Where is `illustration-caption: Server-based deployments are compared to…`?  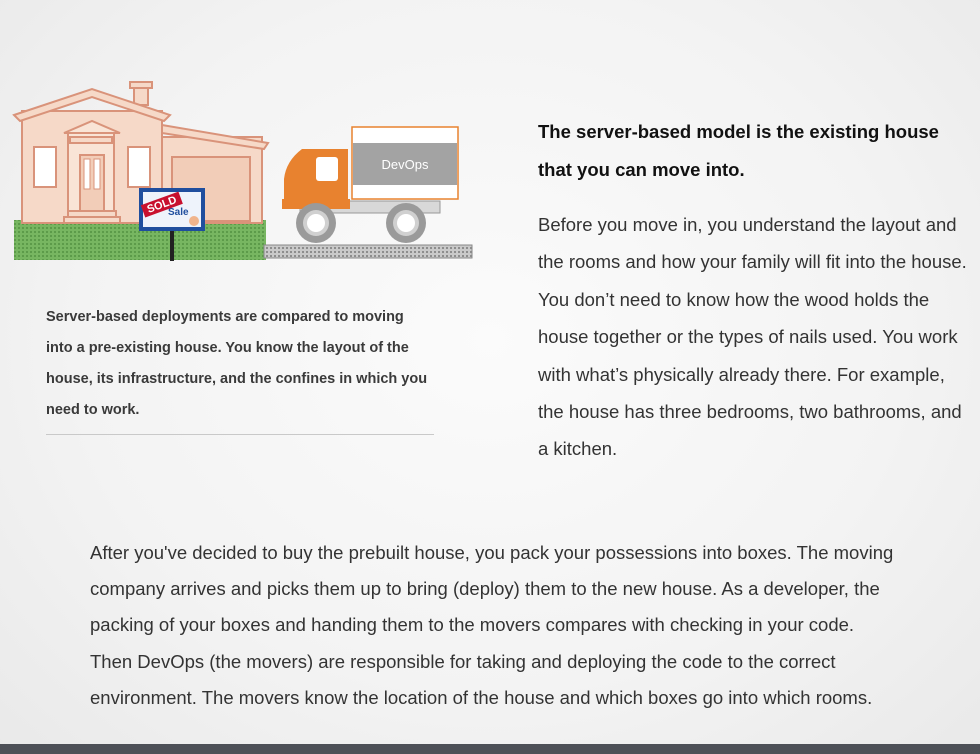 illustration-caption: Server-based deployments are compared to… is located at coordinates (237, 363).